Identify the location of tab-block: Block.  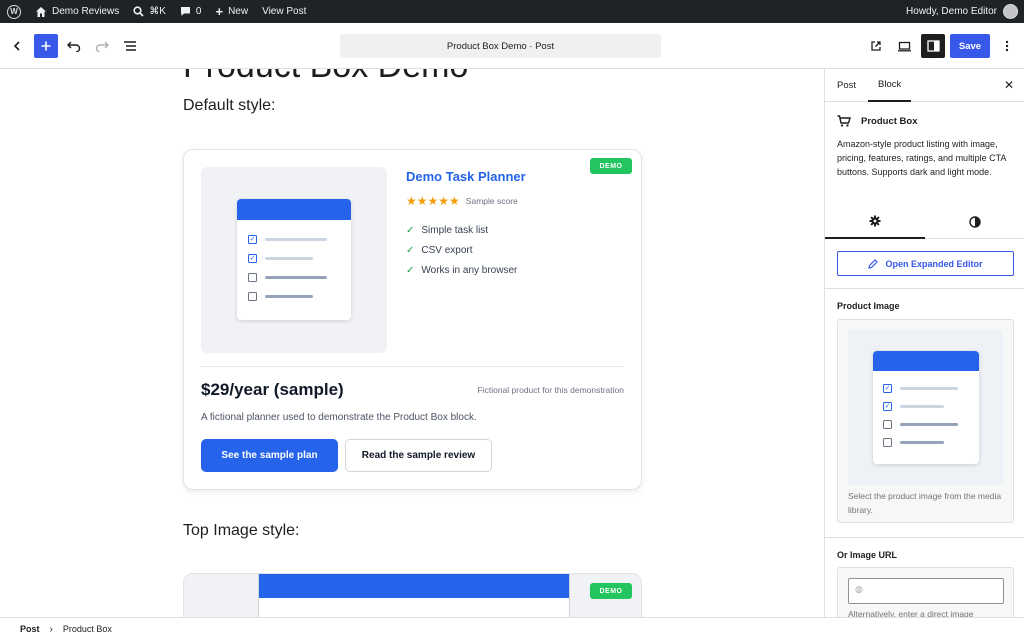
(890, 85).